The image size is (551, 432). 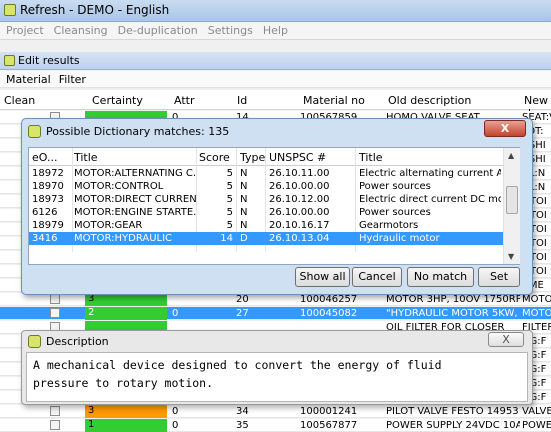 I want to click on menu-project: Project, so click(x=25, y=30).